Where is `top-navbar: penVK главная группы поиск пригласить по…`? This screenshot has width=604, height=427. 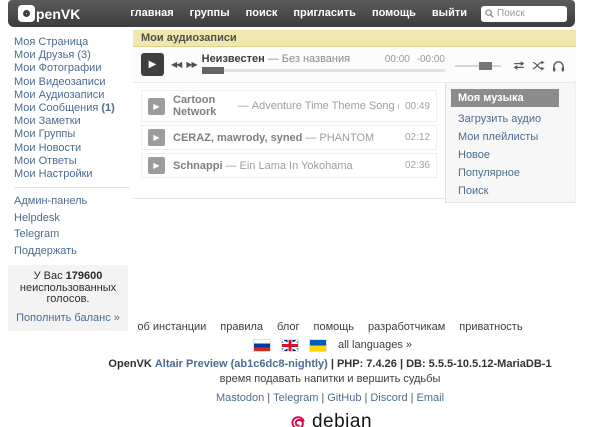 top-navbar: penVK главная группы поиск пригласить по… is located at coordinates (291, 13).